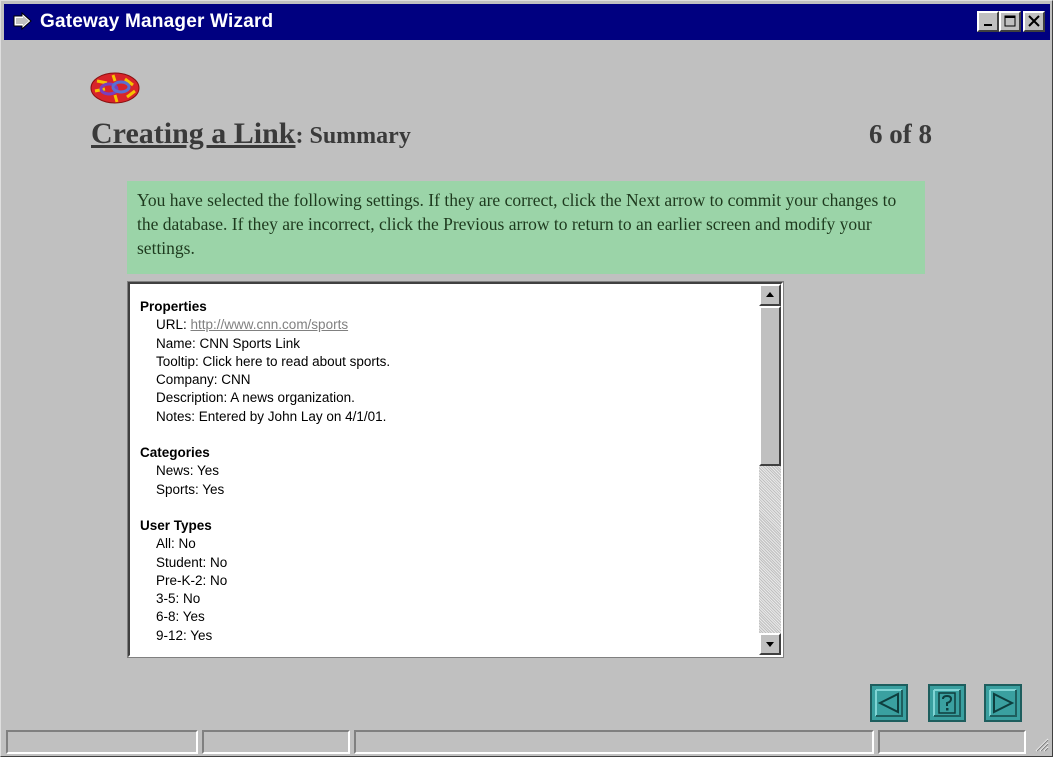  I want to click on wizard-arrow-icon, so click(23, 22).